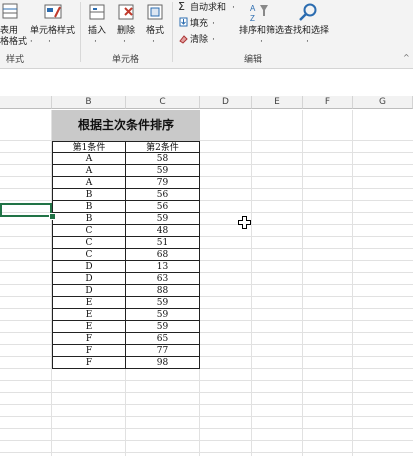 The height and width of the screenshot is (456, 413). What do you see at coordinates (233, 8) in the screenshot?
I see `autosum-dropdown-icon: ·` at bounding box center [233, 8].